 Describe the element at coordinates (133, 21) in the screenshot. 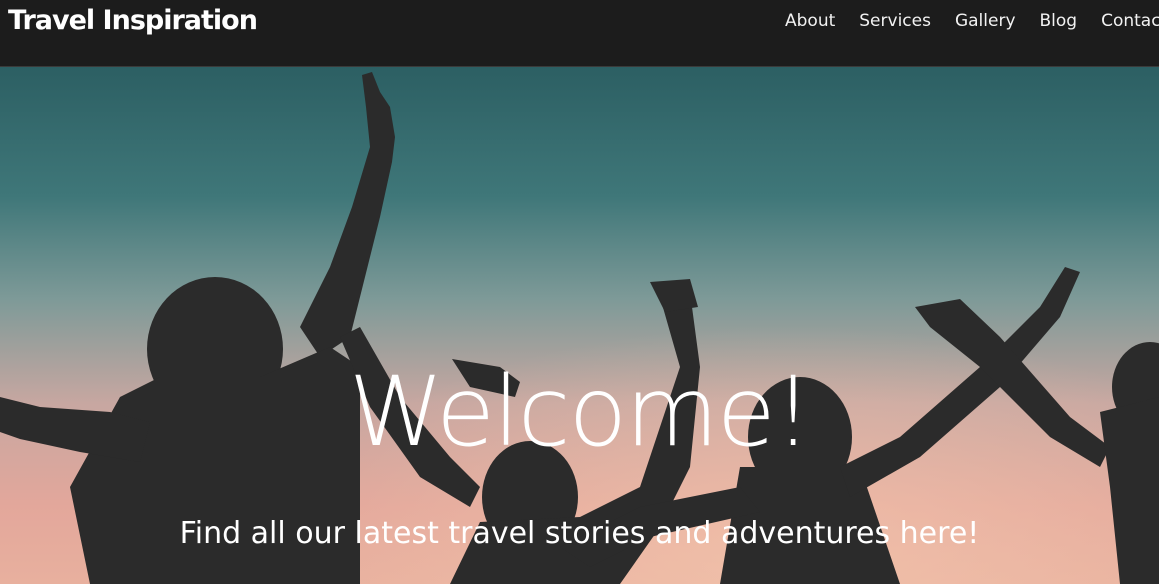

I see `brand-logo-link: Travel Inspiration` at that location.